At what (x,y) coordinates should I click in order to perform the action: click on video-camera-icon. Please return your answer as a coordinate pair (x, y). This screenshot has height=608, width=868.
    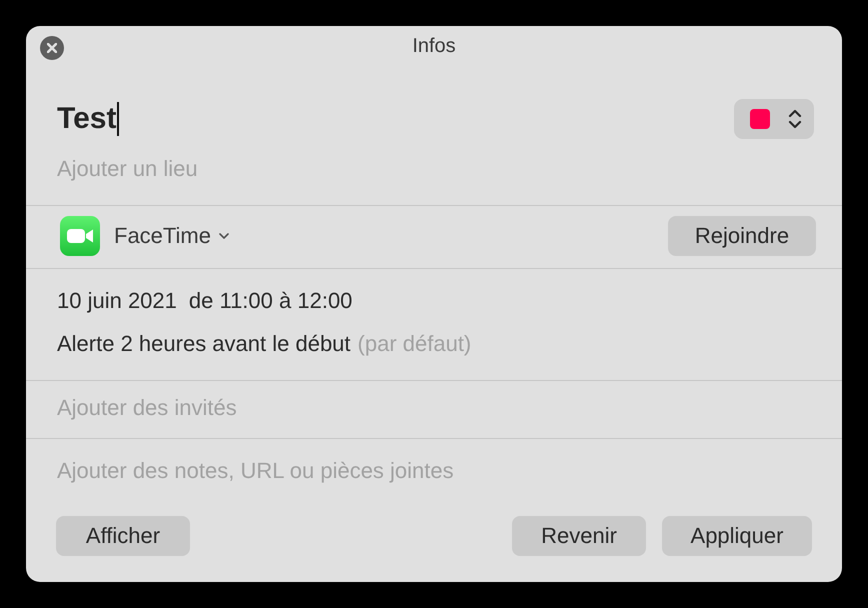
    Looking at the image, I should click on (80, 236).